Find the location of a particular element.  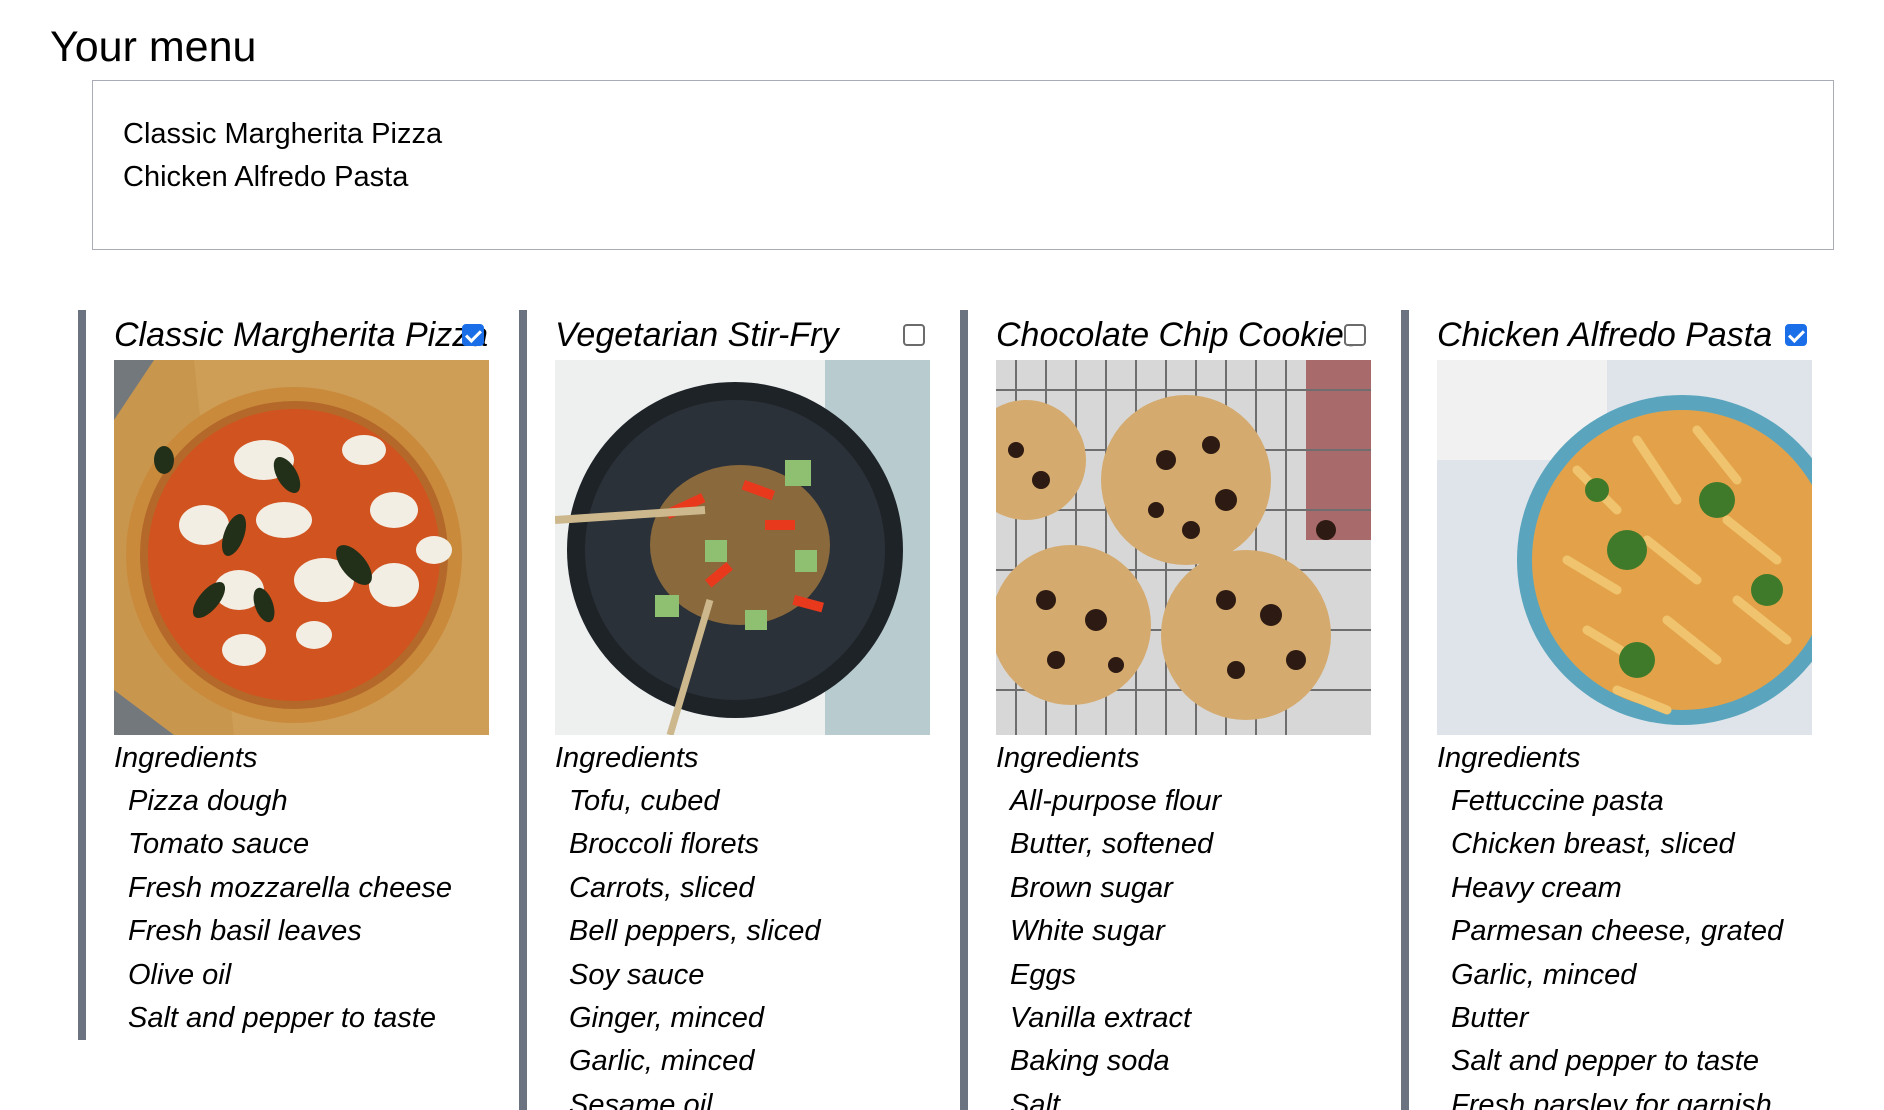

ingredient-item: Carrots, sliced is located at coordinates (662, 887).